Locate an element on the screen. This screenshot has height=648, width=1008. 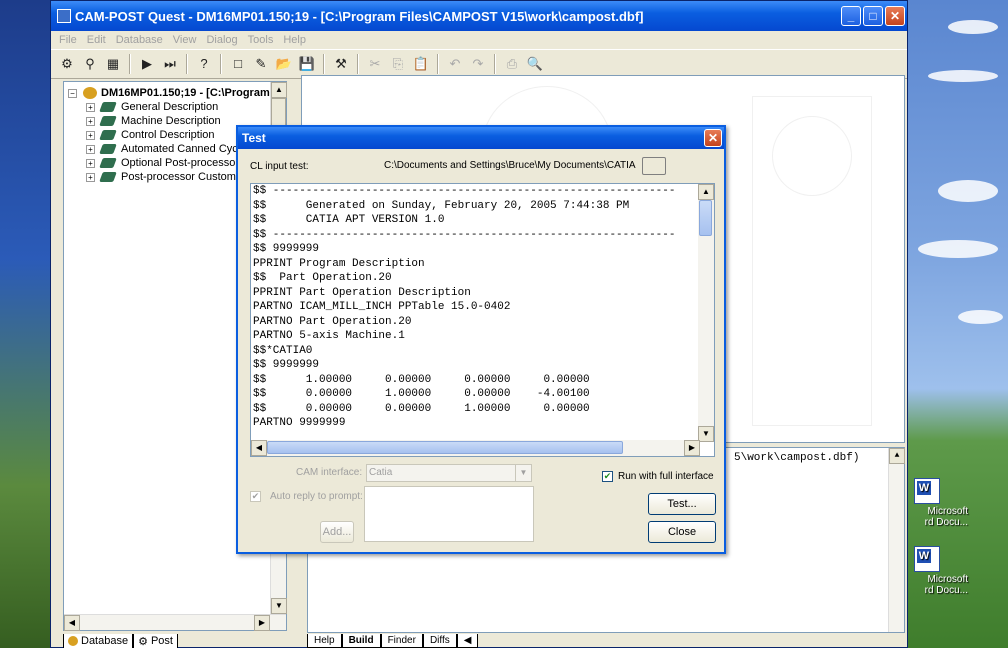
menu-tools: Tools is located at coordinates (261, 40).